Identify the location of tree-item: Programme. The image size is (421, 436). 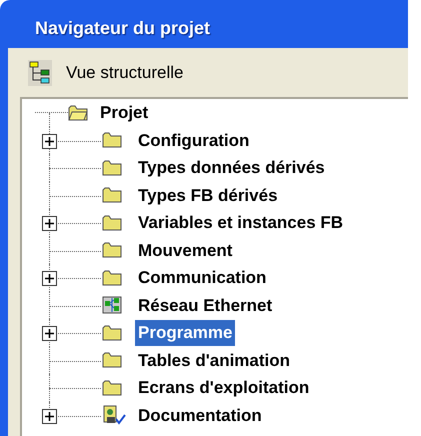
(185, 333).